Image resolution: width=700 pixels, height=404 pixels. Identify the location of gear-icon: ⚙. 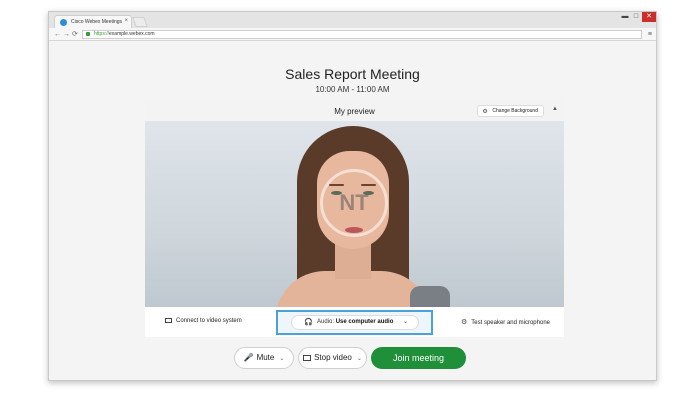
(464, 322).